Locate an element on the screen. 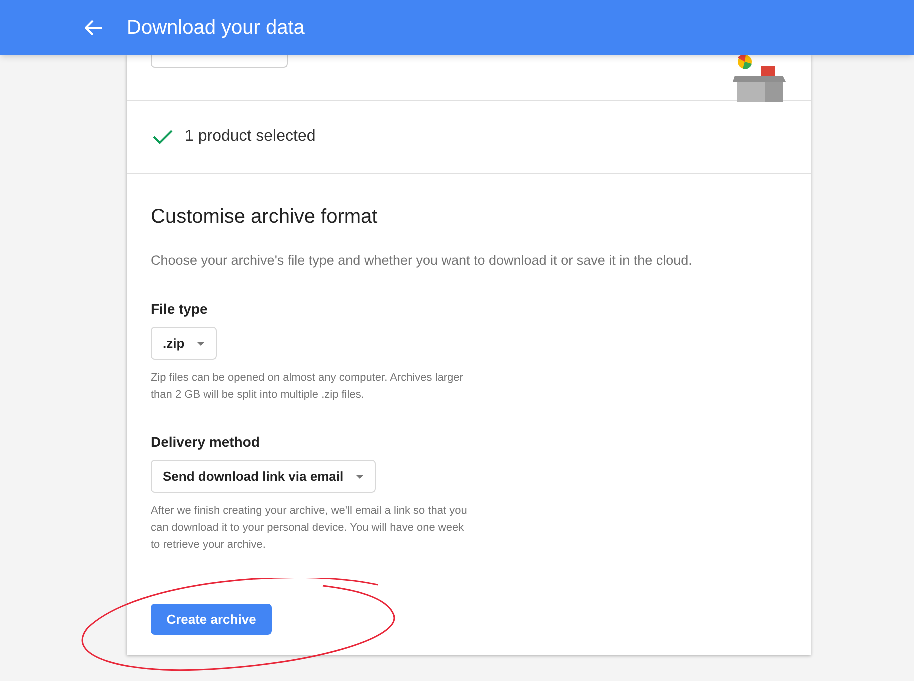 The width and height of the screenshot is (914, 681). check-icon is located at coordinates (163, 137).